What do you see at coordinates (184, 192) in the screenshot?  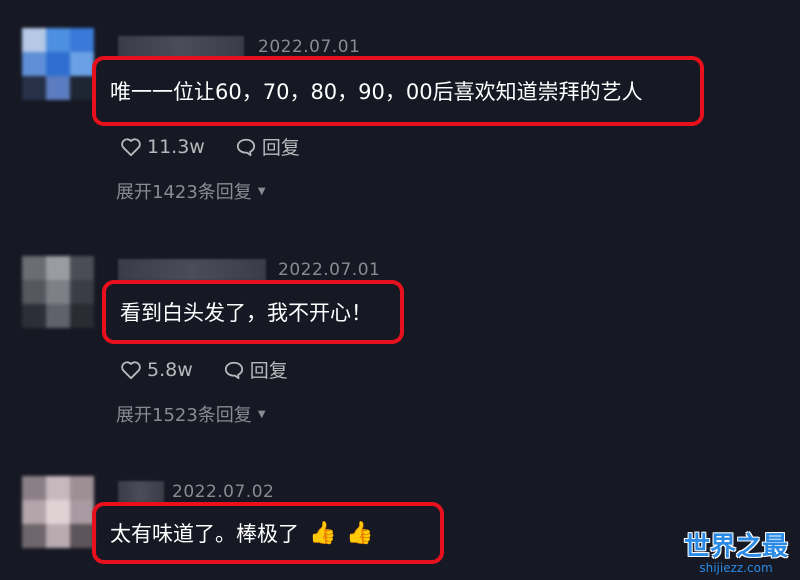 I see `expand-replies-label: 展开1423条回复` at bounding box center [184, 192].